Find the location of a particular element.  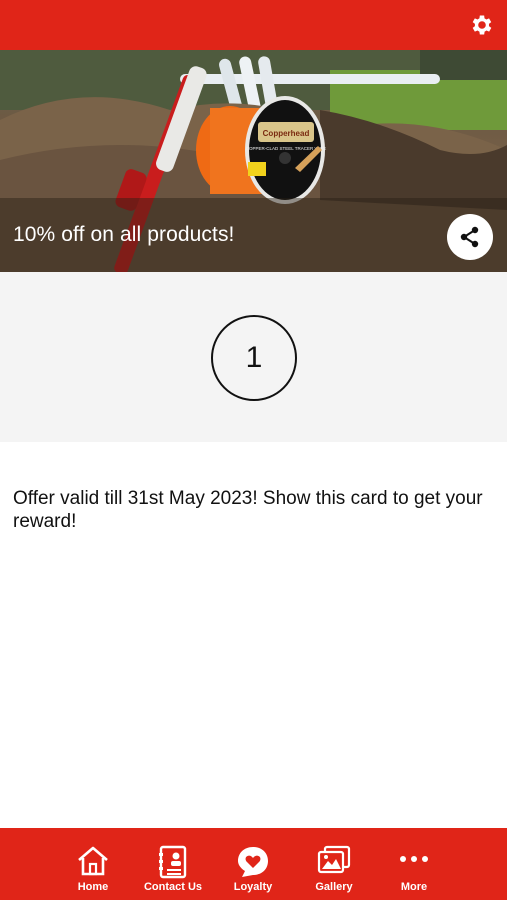

nav-item-contact-us: Contact Us is located at coordinates (173, 864).